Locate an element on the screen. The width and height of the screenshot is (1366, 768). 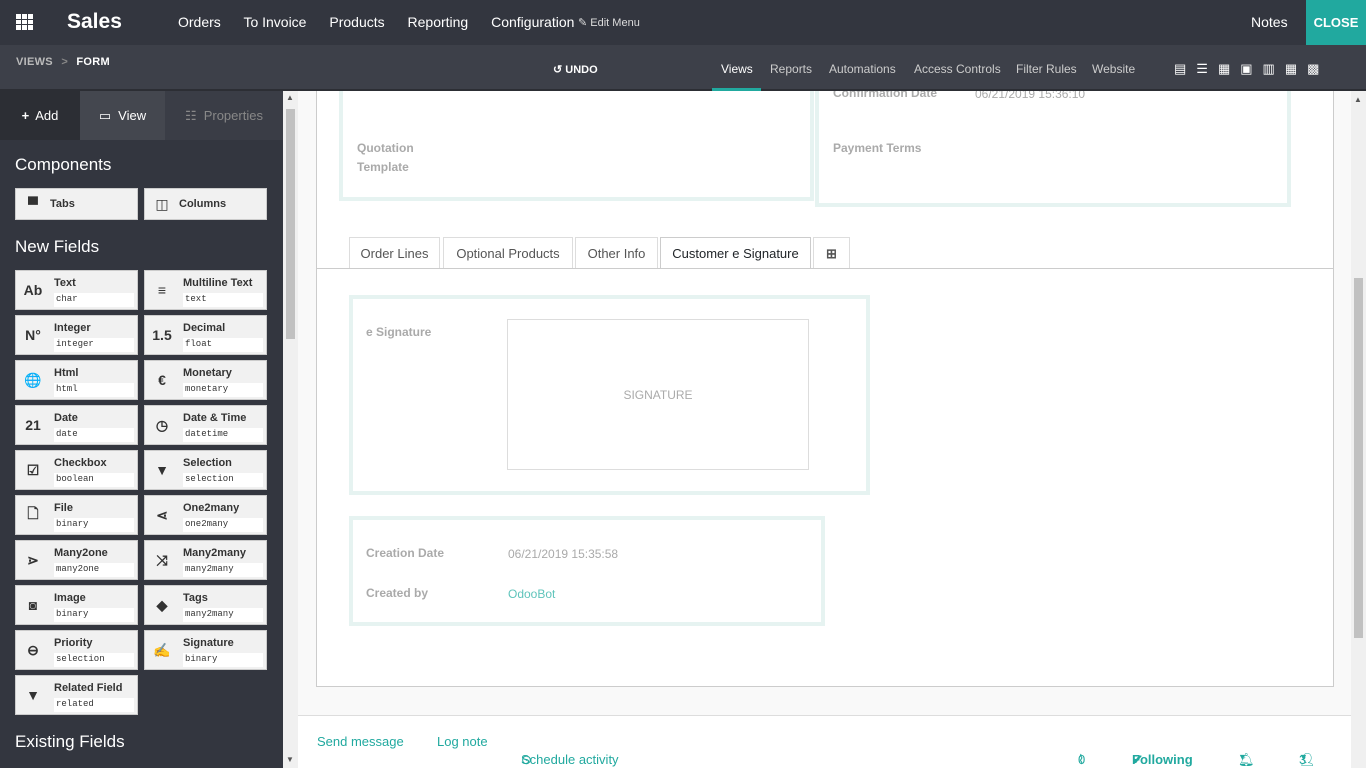
form-view-icon: ▤ is located at coordinates (1185, 68).